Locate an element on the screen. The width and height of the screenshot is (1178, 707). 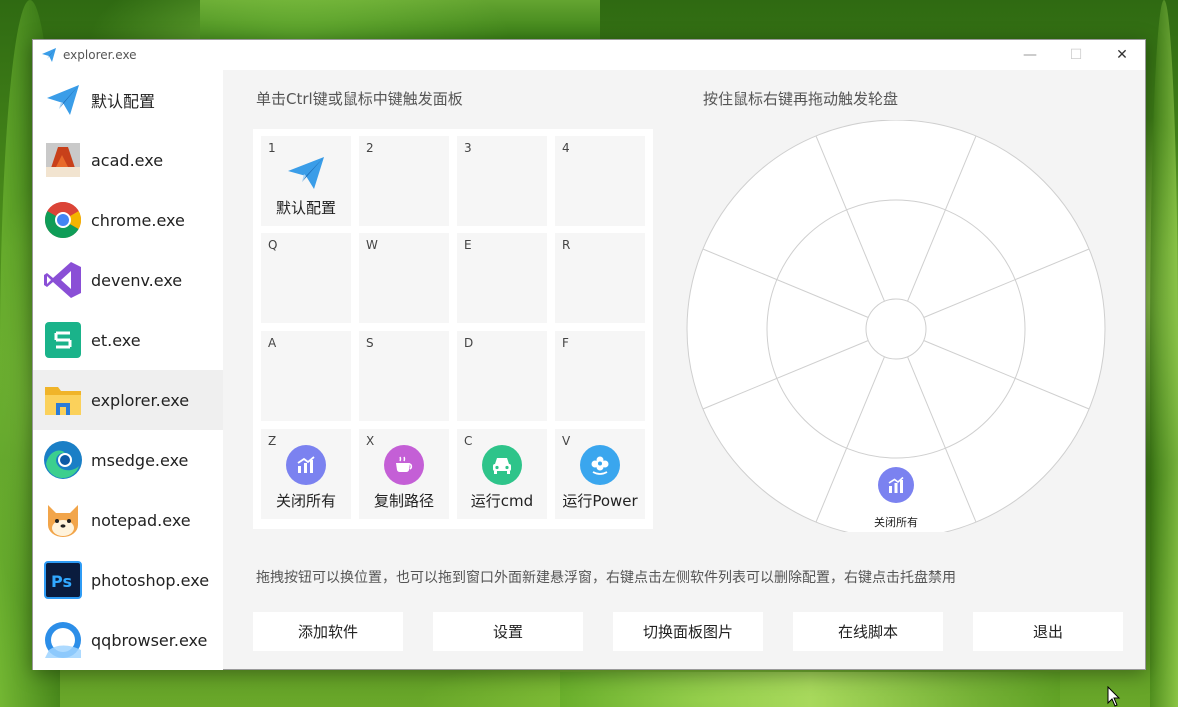
panel-cell-d: D is located at coordinates (502, 376).